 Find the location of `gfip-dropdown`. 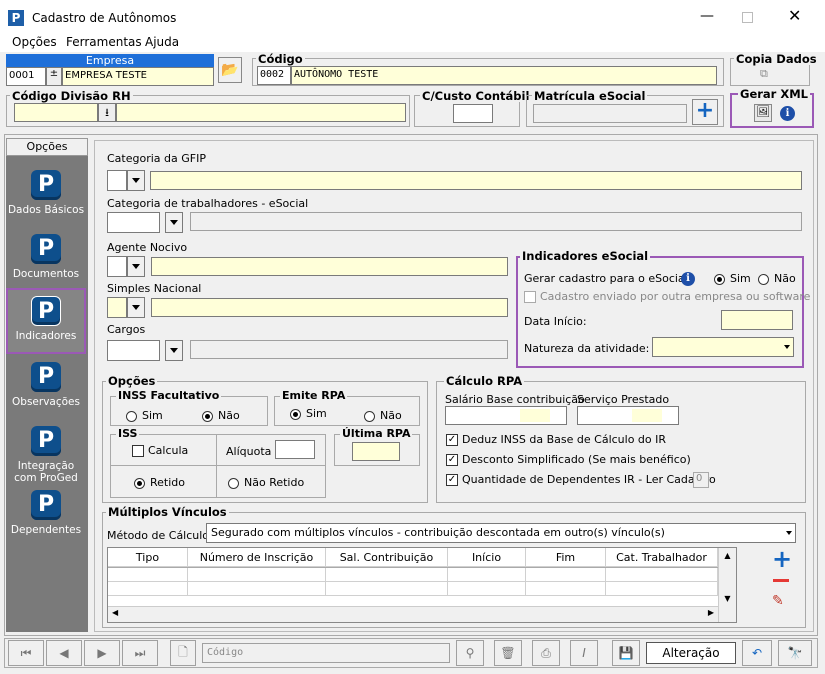

gfip-dropdown is located at coordinates (136, 180).